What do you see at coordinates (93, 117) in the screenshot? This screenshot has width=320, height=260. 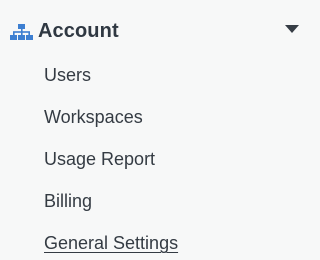 I see `nav-item-label: Workspaces` at bounding box center [93, 117].